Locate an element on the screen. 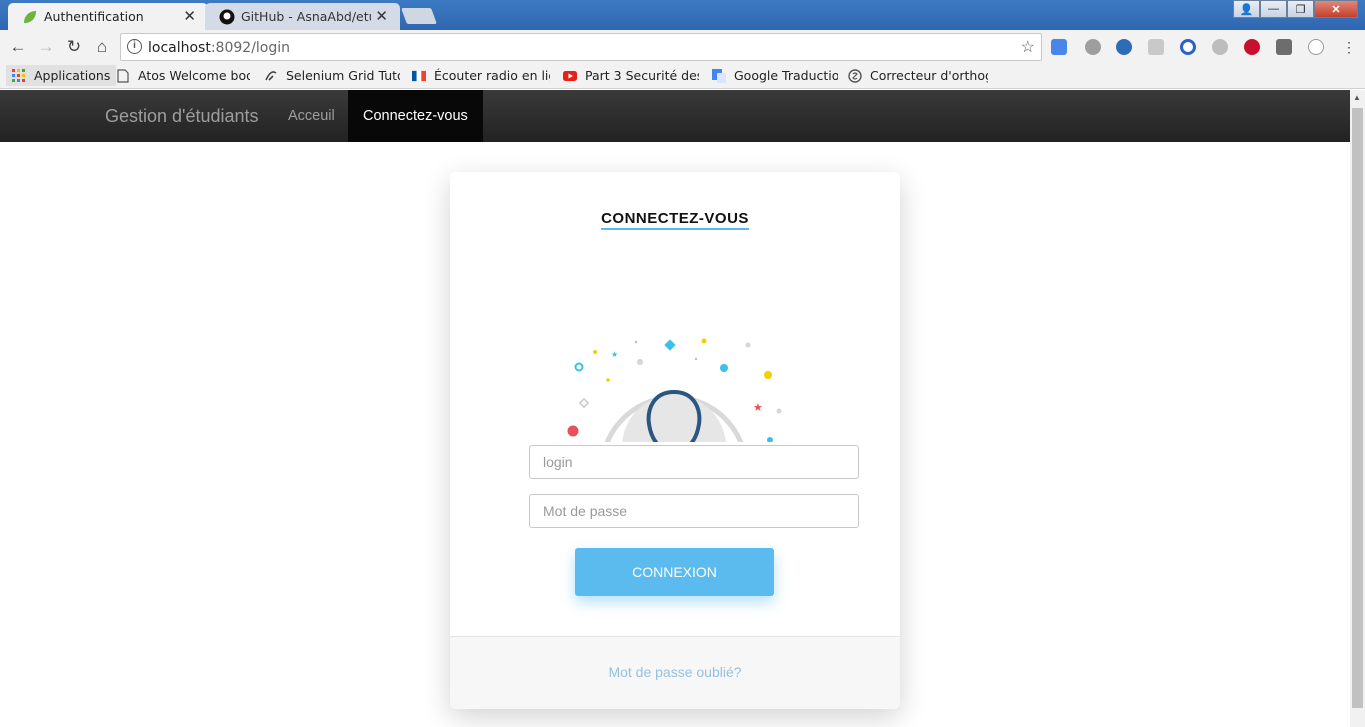  french-flag-icon is located at coordinates (419, 75).